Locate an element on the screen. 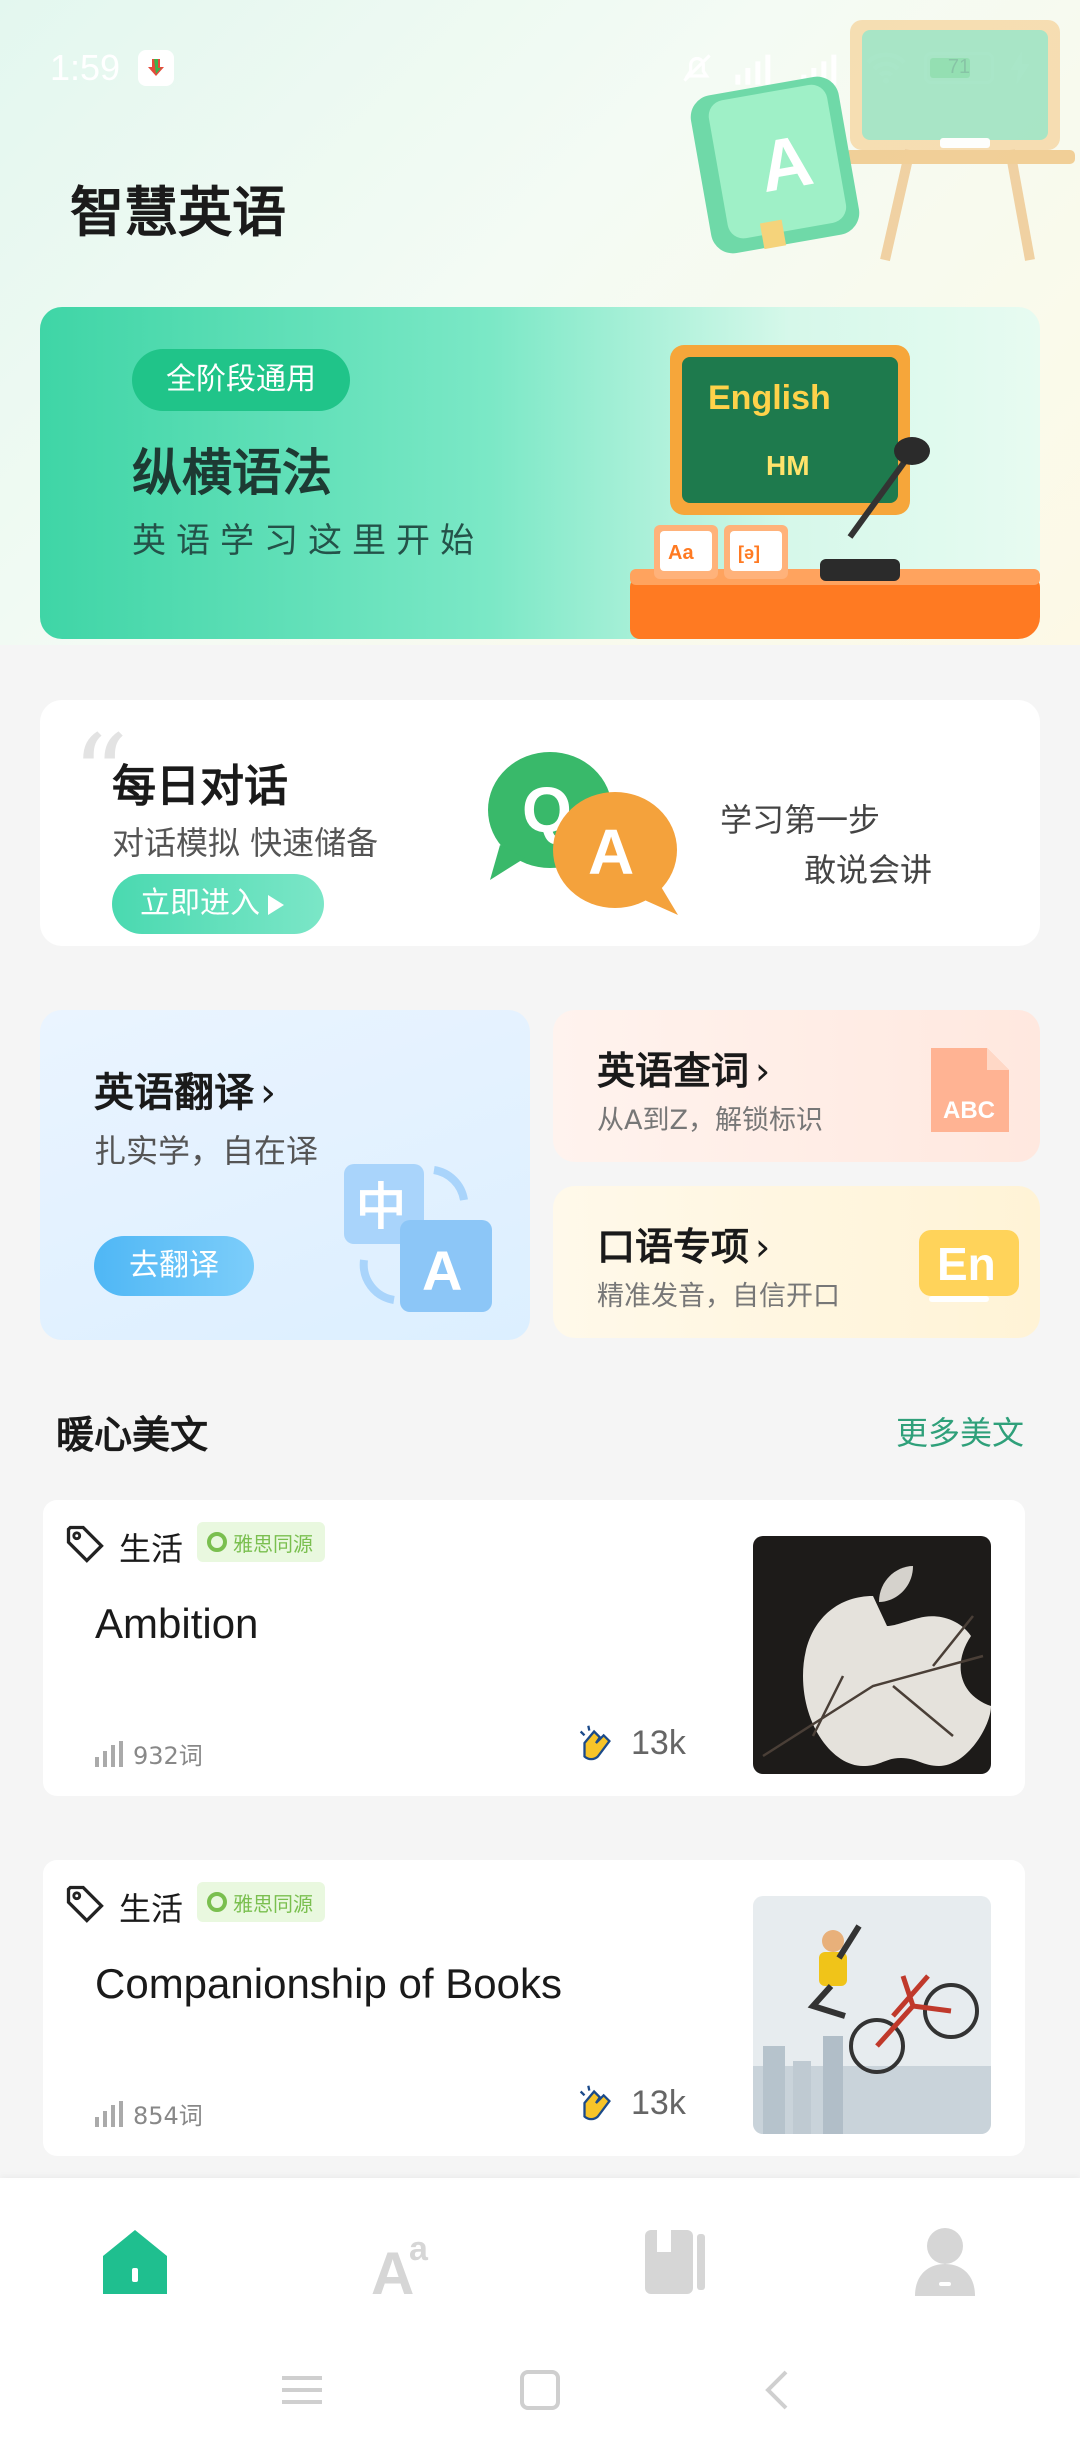 The width and height of the screenshot is (1080, 2460). daily-step-line1: 学习第一步 is located at coordinates (800, 820).